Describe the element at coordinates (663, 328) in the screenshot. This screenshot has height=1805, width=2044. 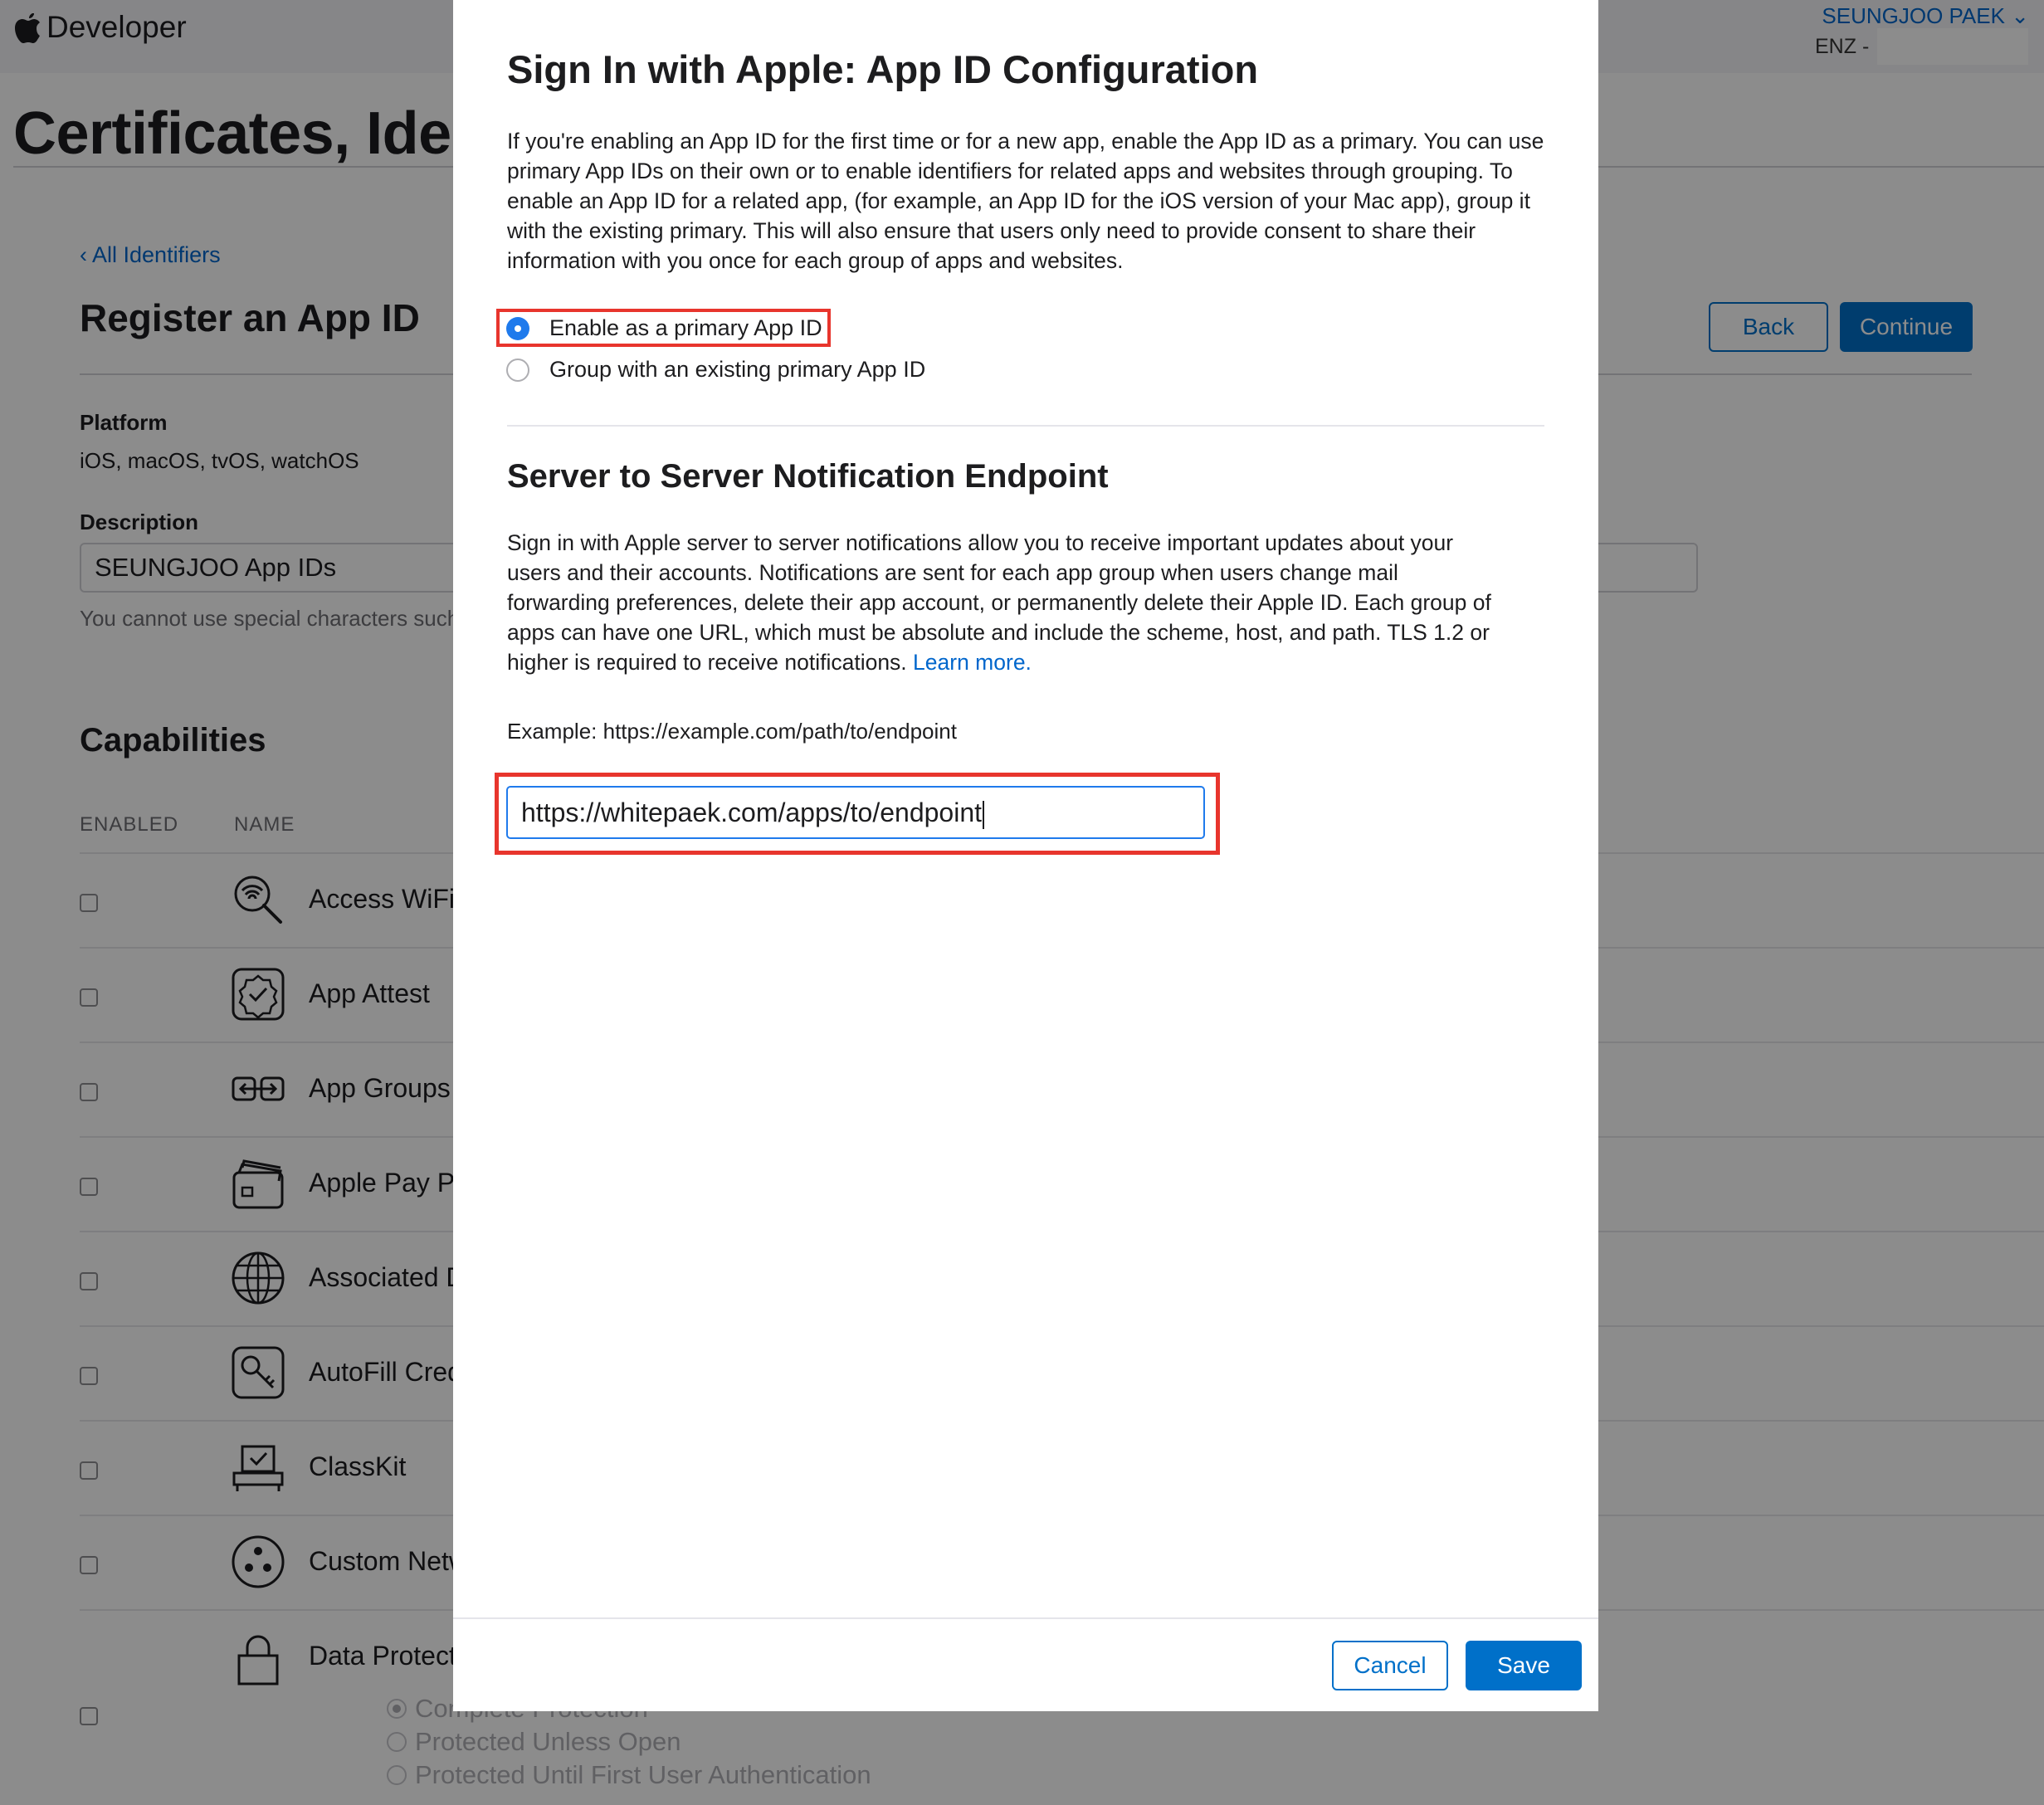
I see `highlight-box` at that location.